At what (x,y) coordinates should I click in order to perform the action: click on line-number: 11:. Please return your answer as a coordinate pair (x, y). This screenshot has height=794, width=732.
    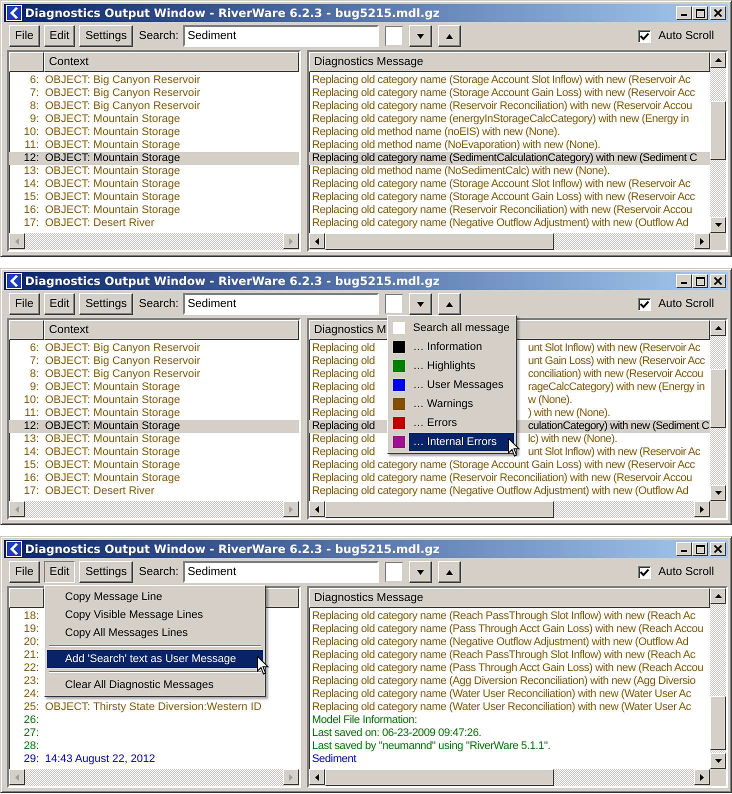
    Looking at the image, I should click on (31, 145).